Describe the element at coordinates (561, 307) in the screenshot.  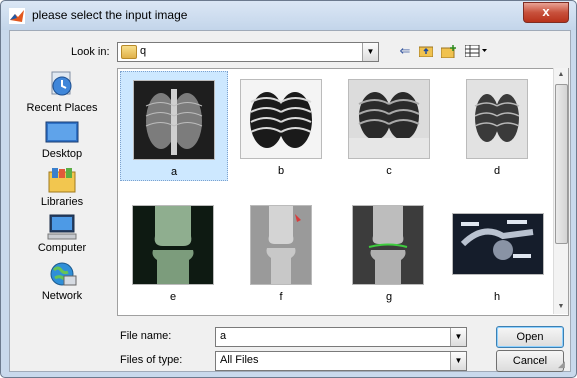
I see `scroll-down-arrow-icon: ▼` at that location.